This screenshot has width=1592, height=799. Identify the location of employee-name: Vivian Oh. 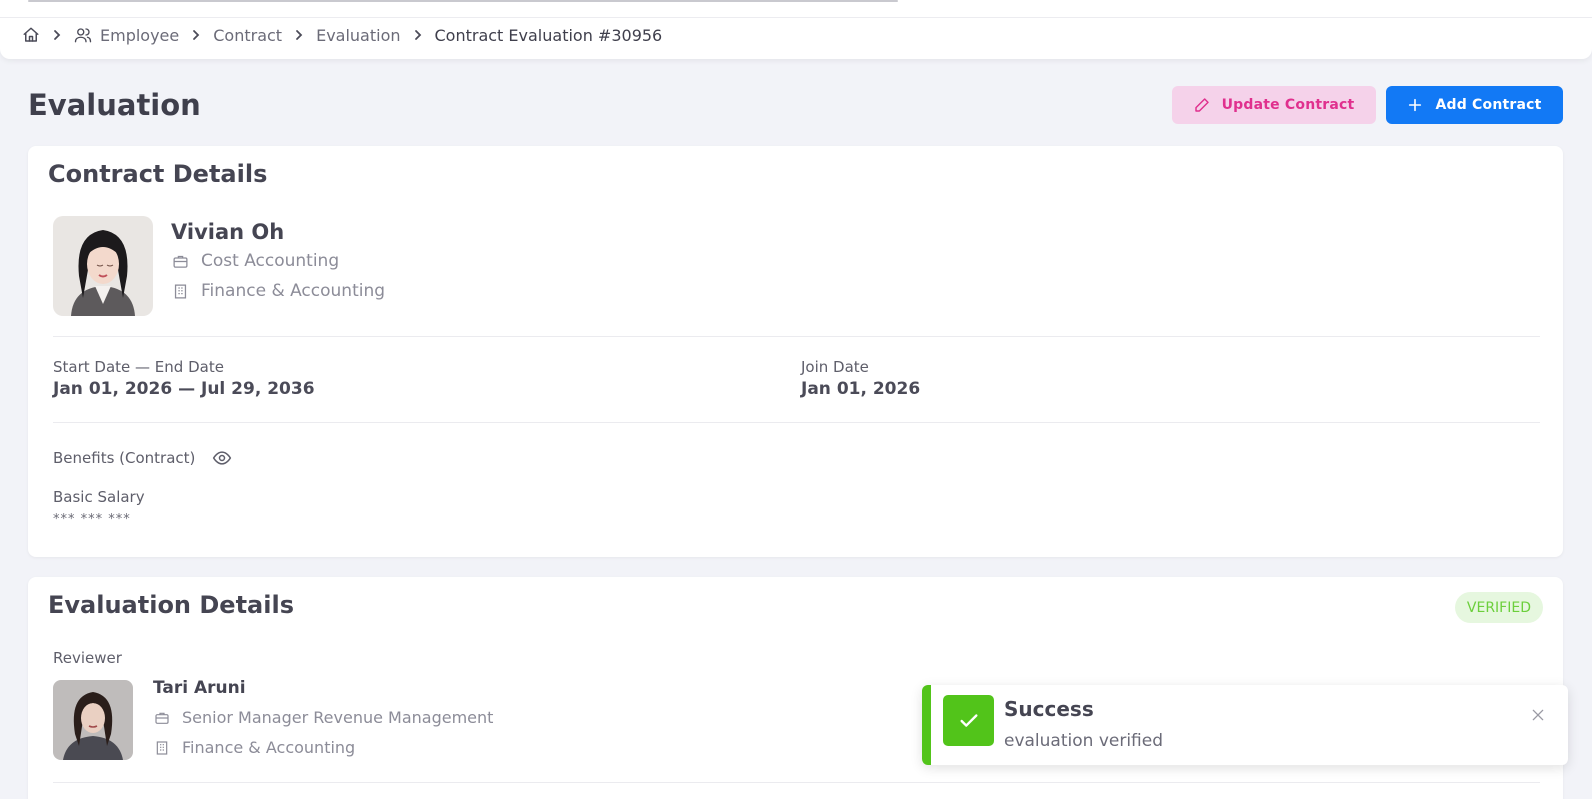
(228, 232).